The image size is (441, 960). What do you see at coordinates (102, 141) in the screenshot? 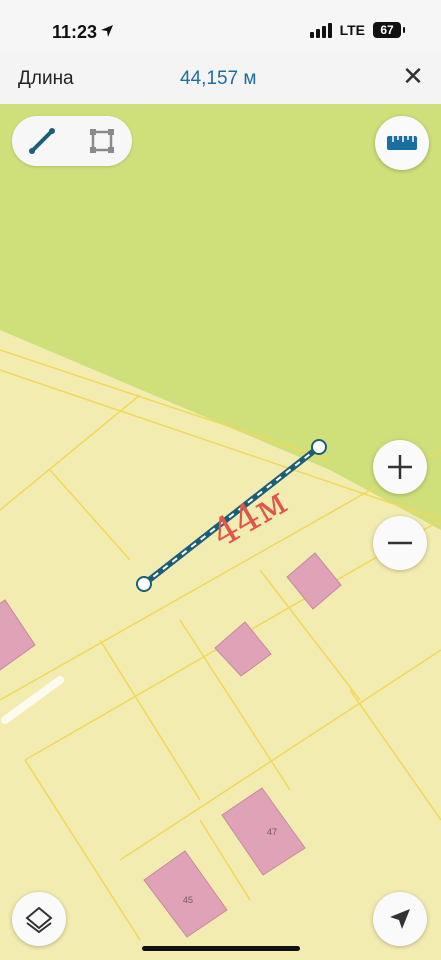
I see `polygon-area-icon` at bounding box center [102, 141].